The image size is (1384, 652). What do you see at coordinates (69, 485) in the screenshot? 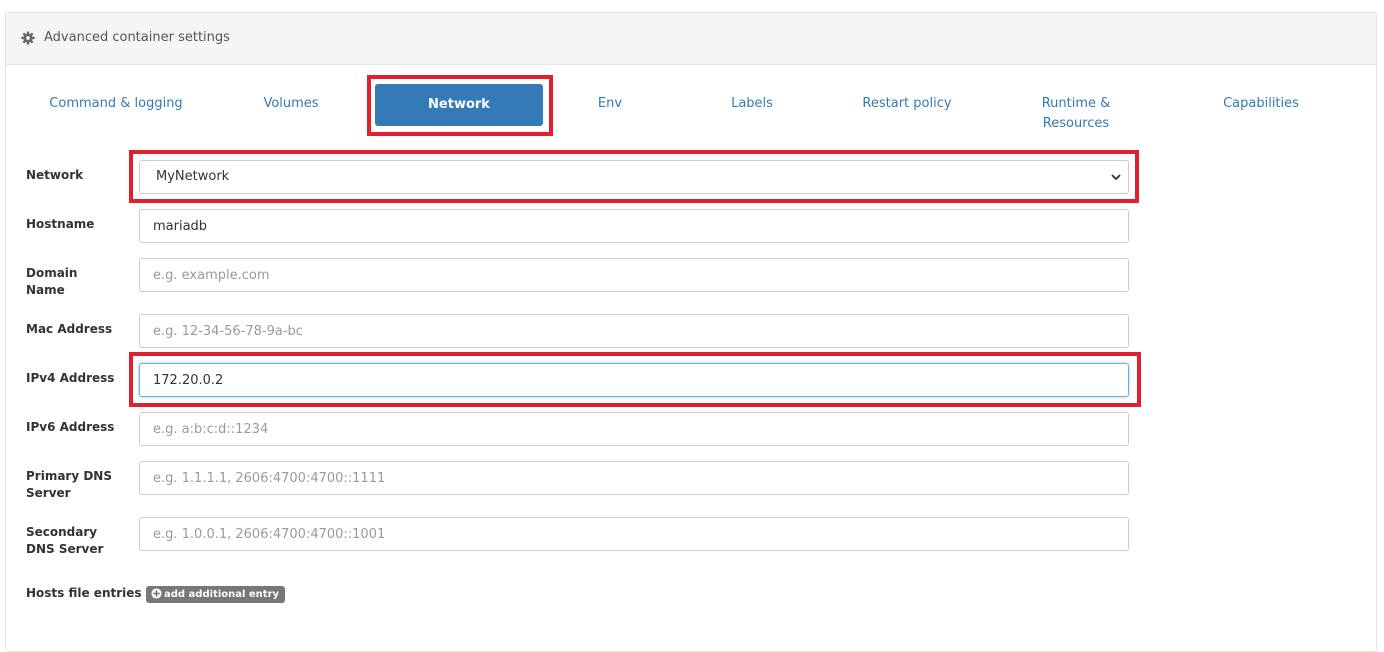
I see `primary-dns-label: Primary DNS Server` at bounding box center [69, 485].